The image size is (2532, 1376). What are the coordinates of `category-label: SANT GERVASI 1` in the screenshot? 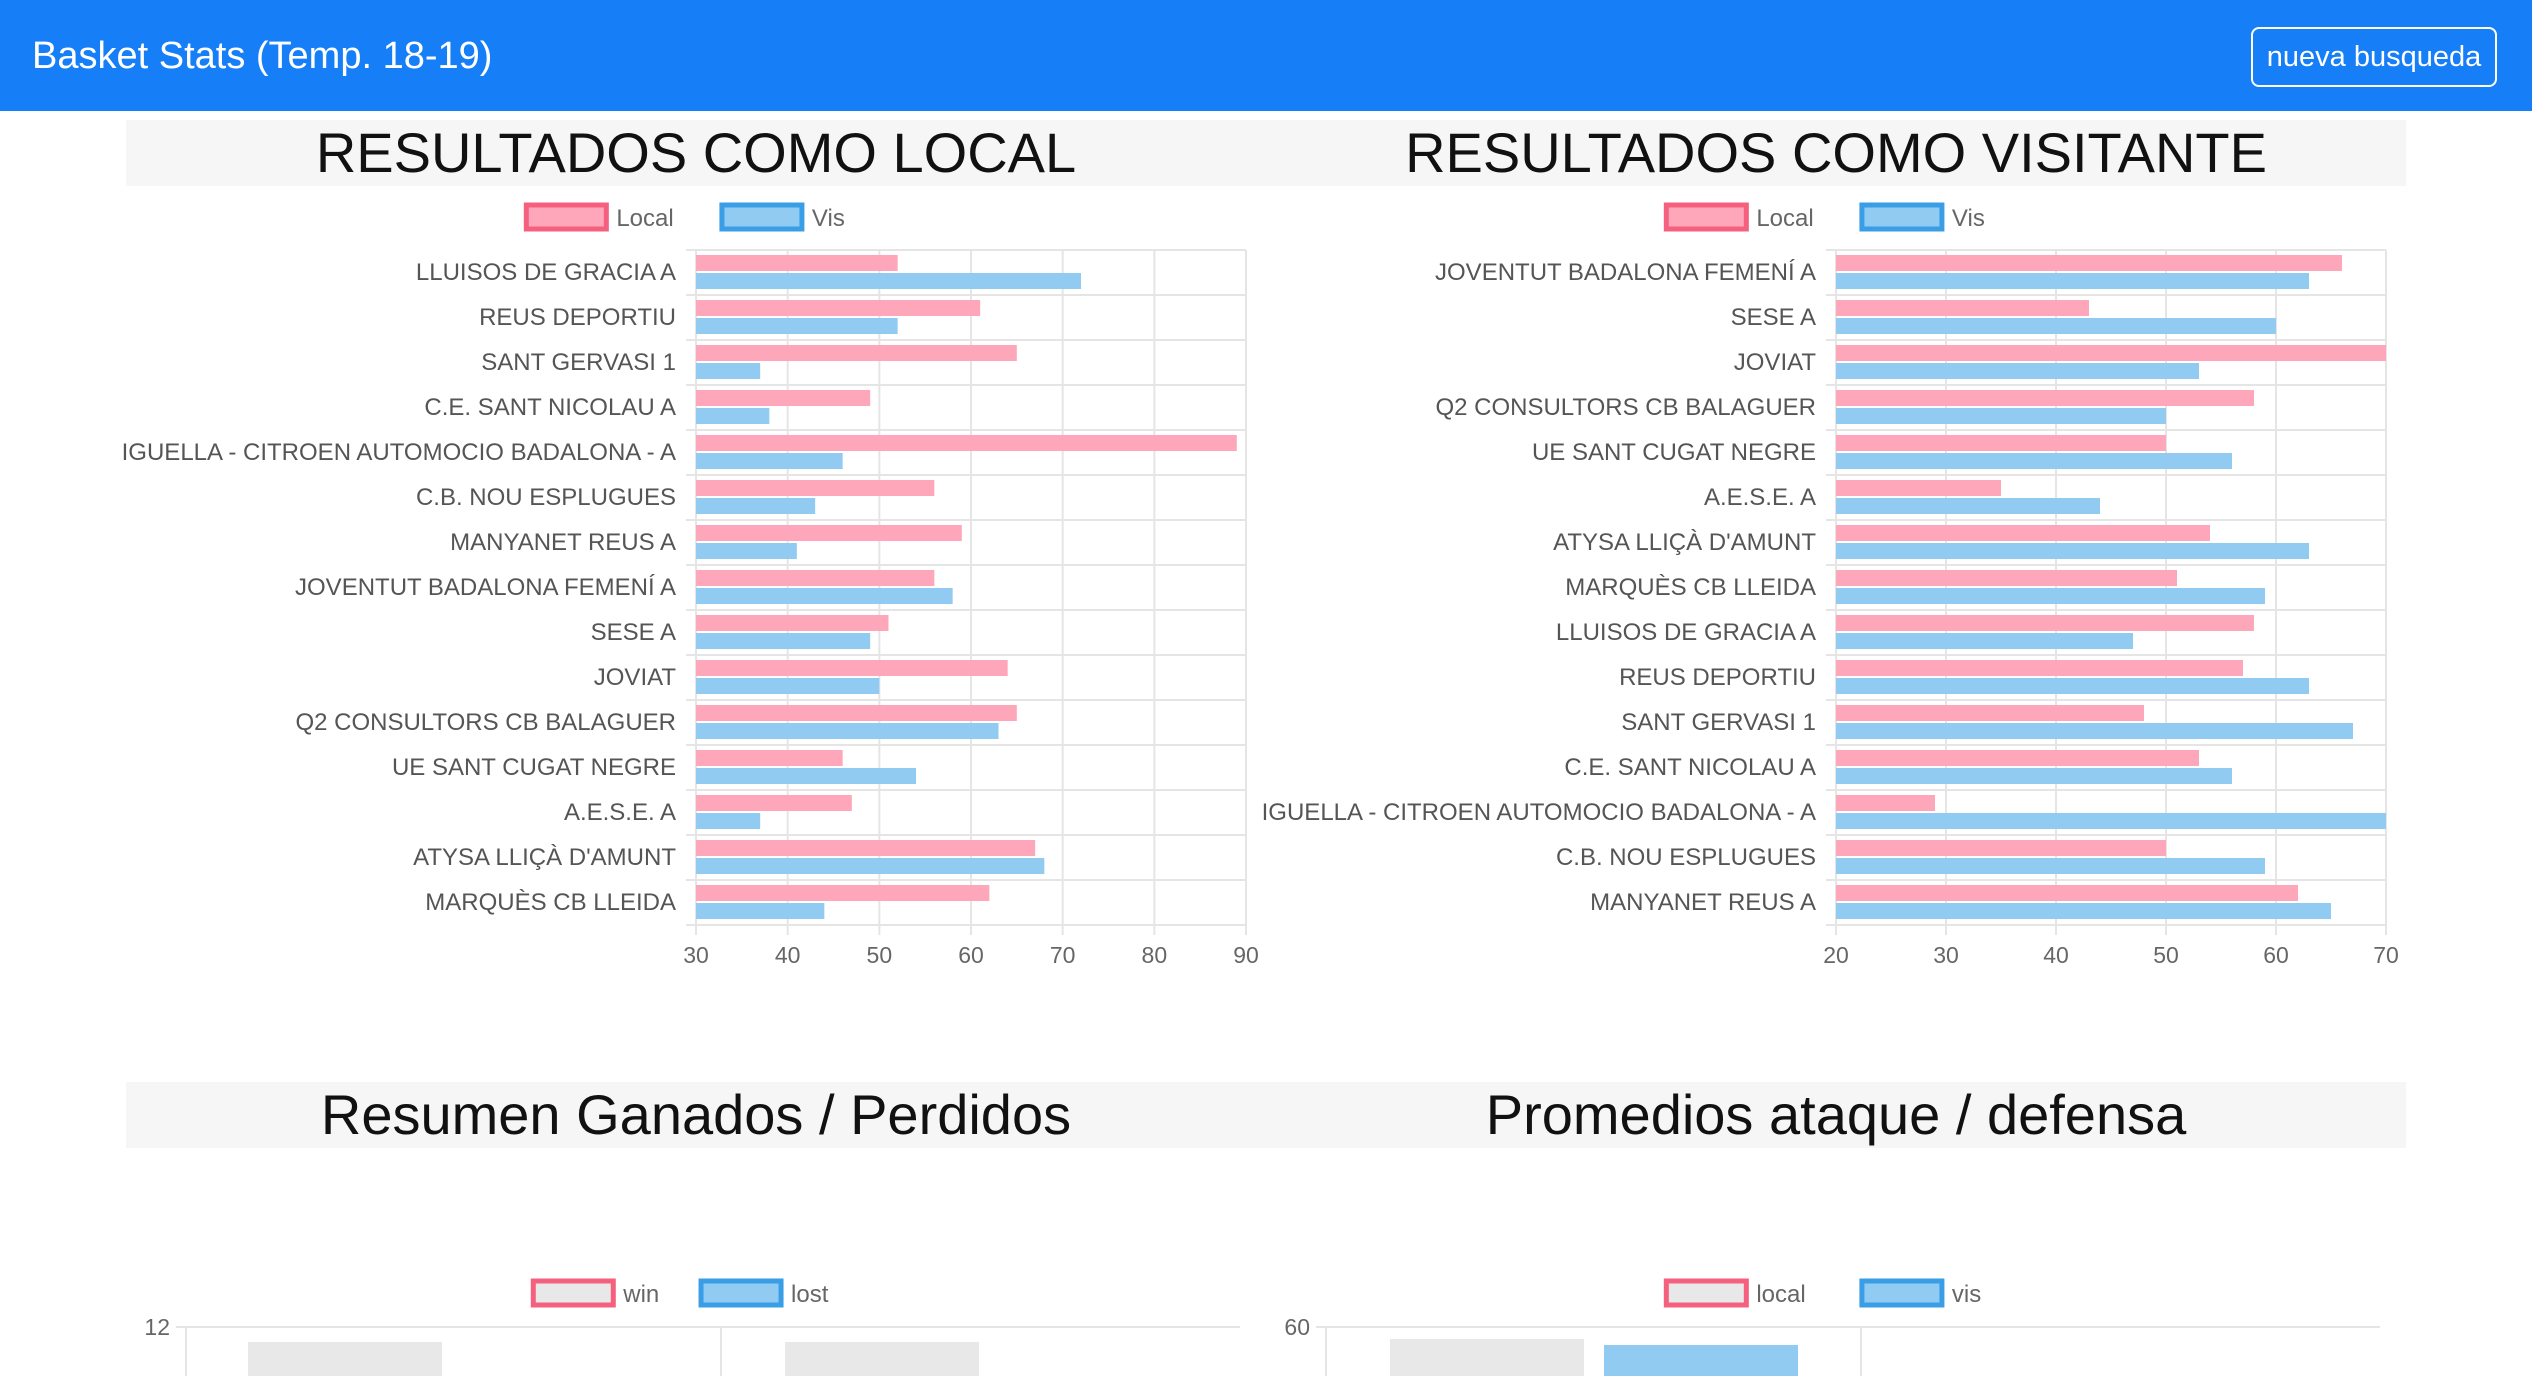 It's located at (1718, 722).